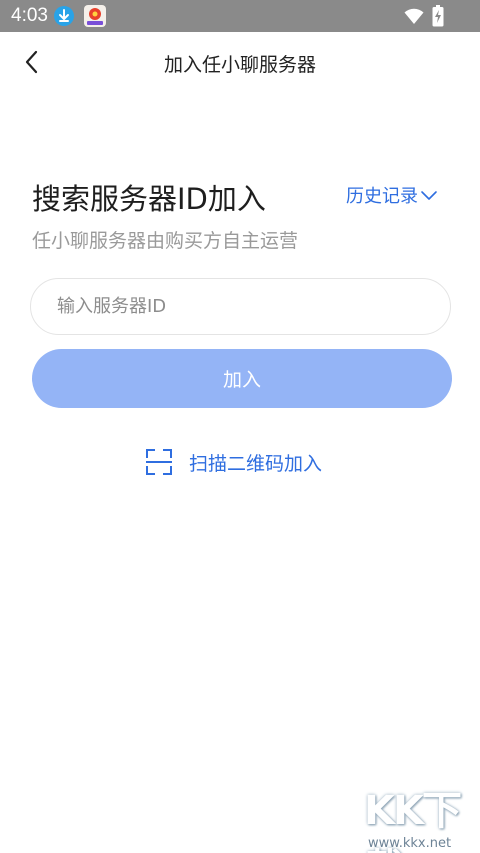 The width and height of the screenshot is (480, 853). Describe the element at coordinates (64, 16) in the screenshot. I see `download-icon` at that location.